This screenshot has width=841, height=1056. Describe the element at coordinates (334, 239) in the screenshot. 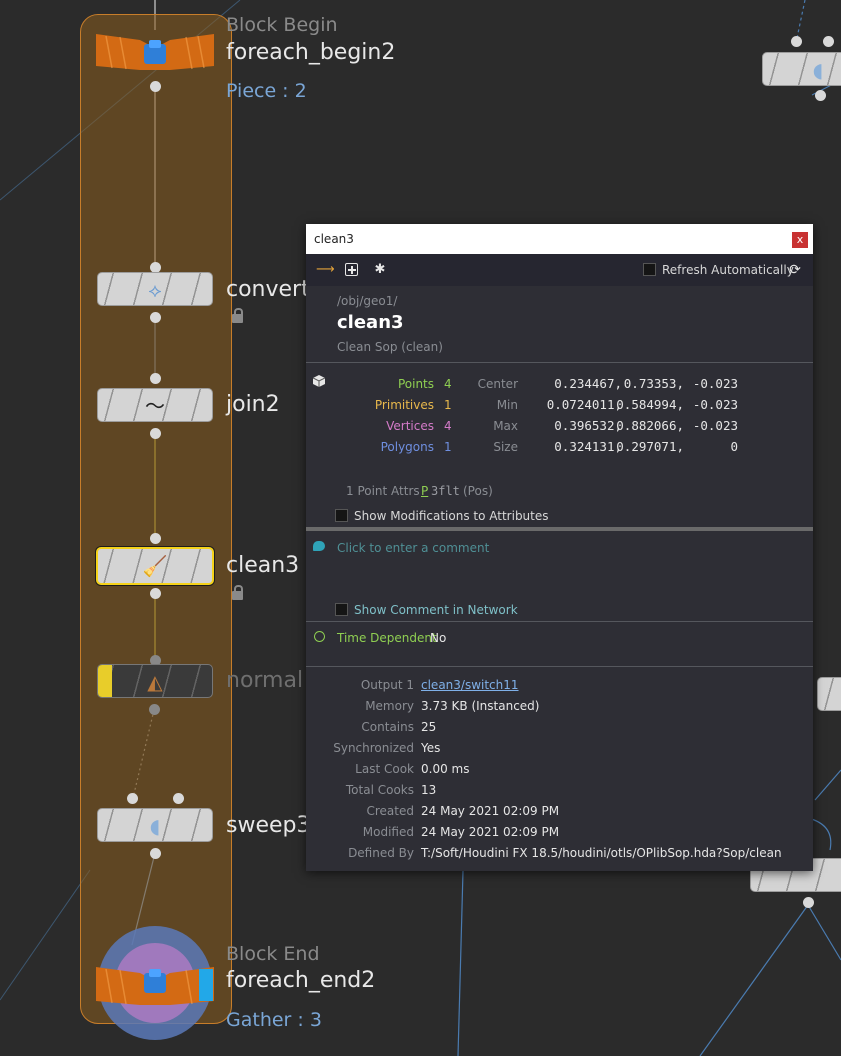

I see `window-title: clean3` at that location.